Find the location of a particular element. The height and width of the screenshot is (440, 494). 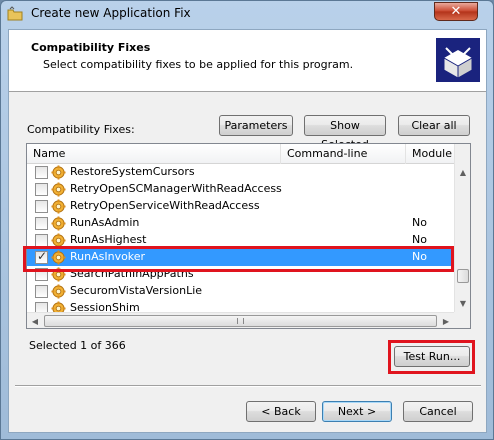

back-button: < Back is located at coordinates (281, 411).